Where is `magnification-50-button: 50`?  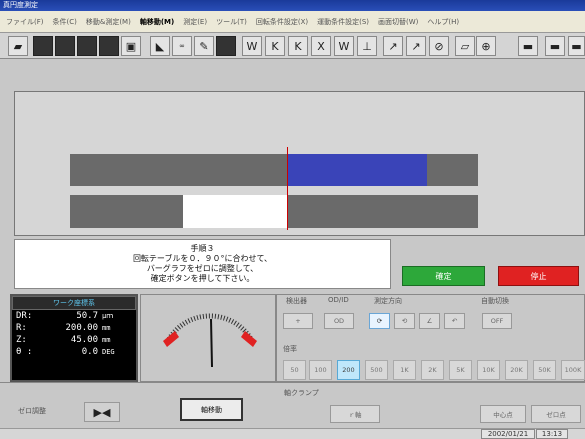
magnification-50-button: 50 is located at coordinates (294, 370).